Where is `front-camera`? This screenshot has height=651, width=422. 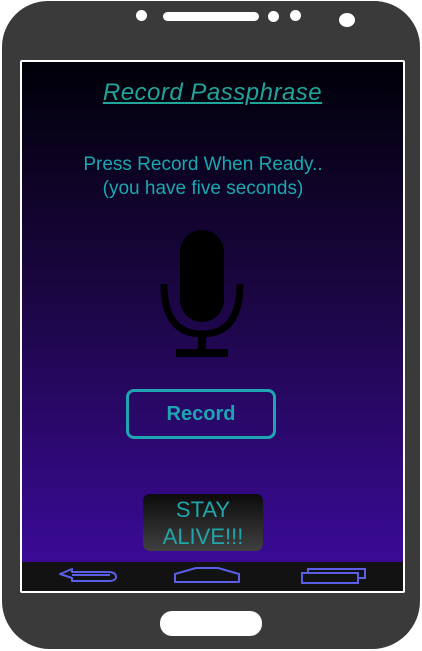 front-camera is located at coordinates (347, 20).